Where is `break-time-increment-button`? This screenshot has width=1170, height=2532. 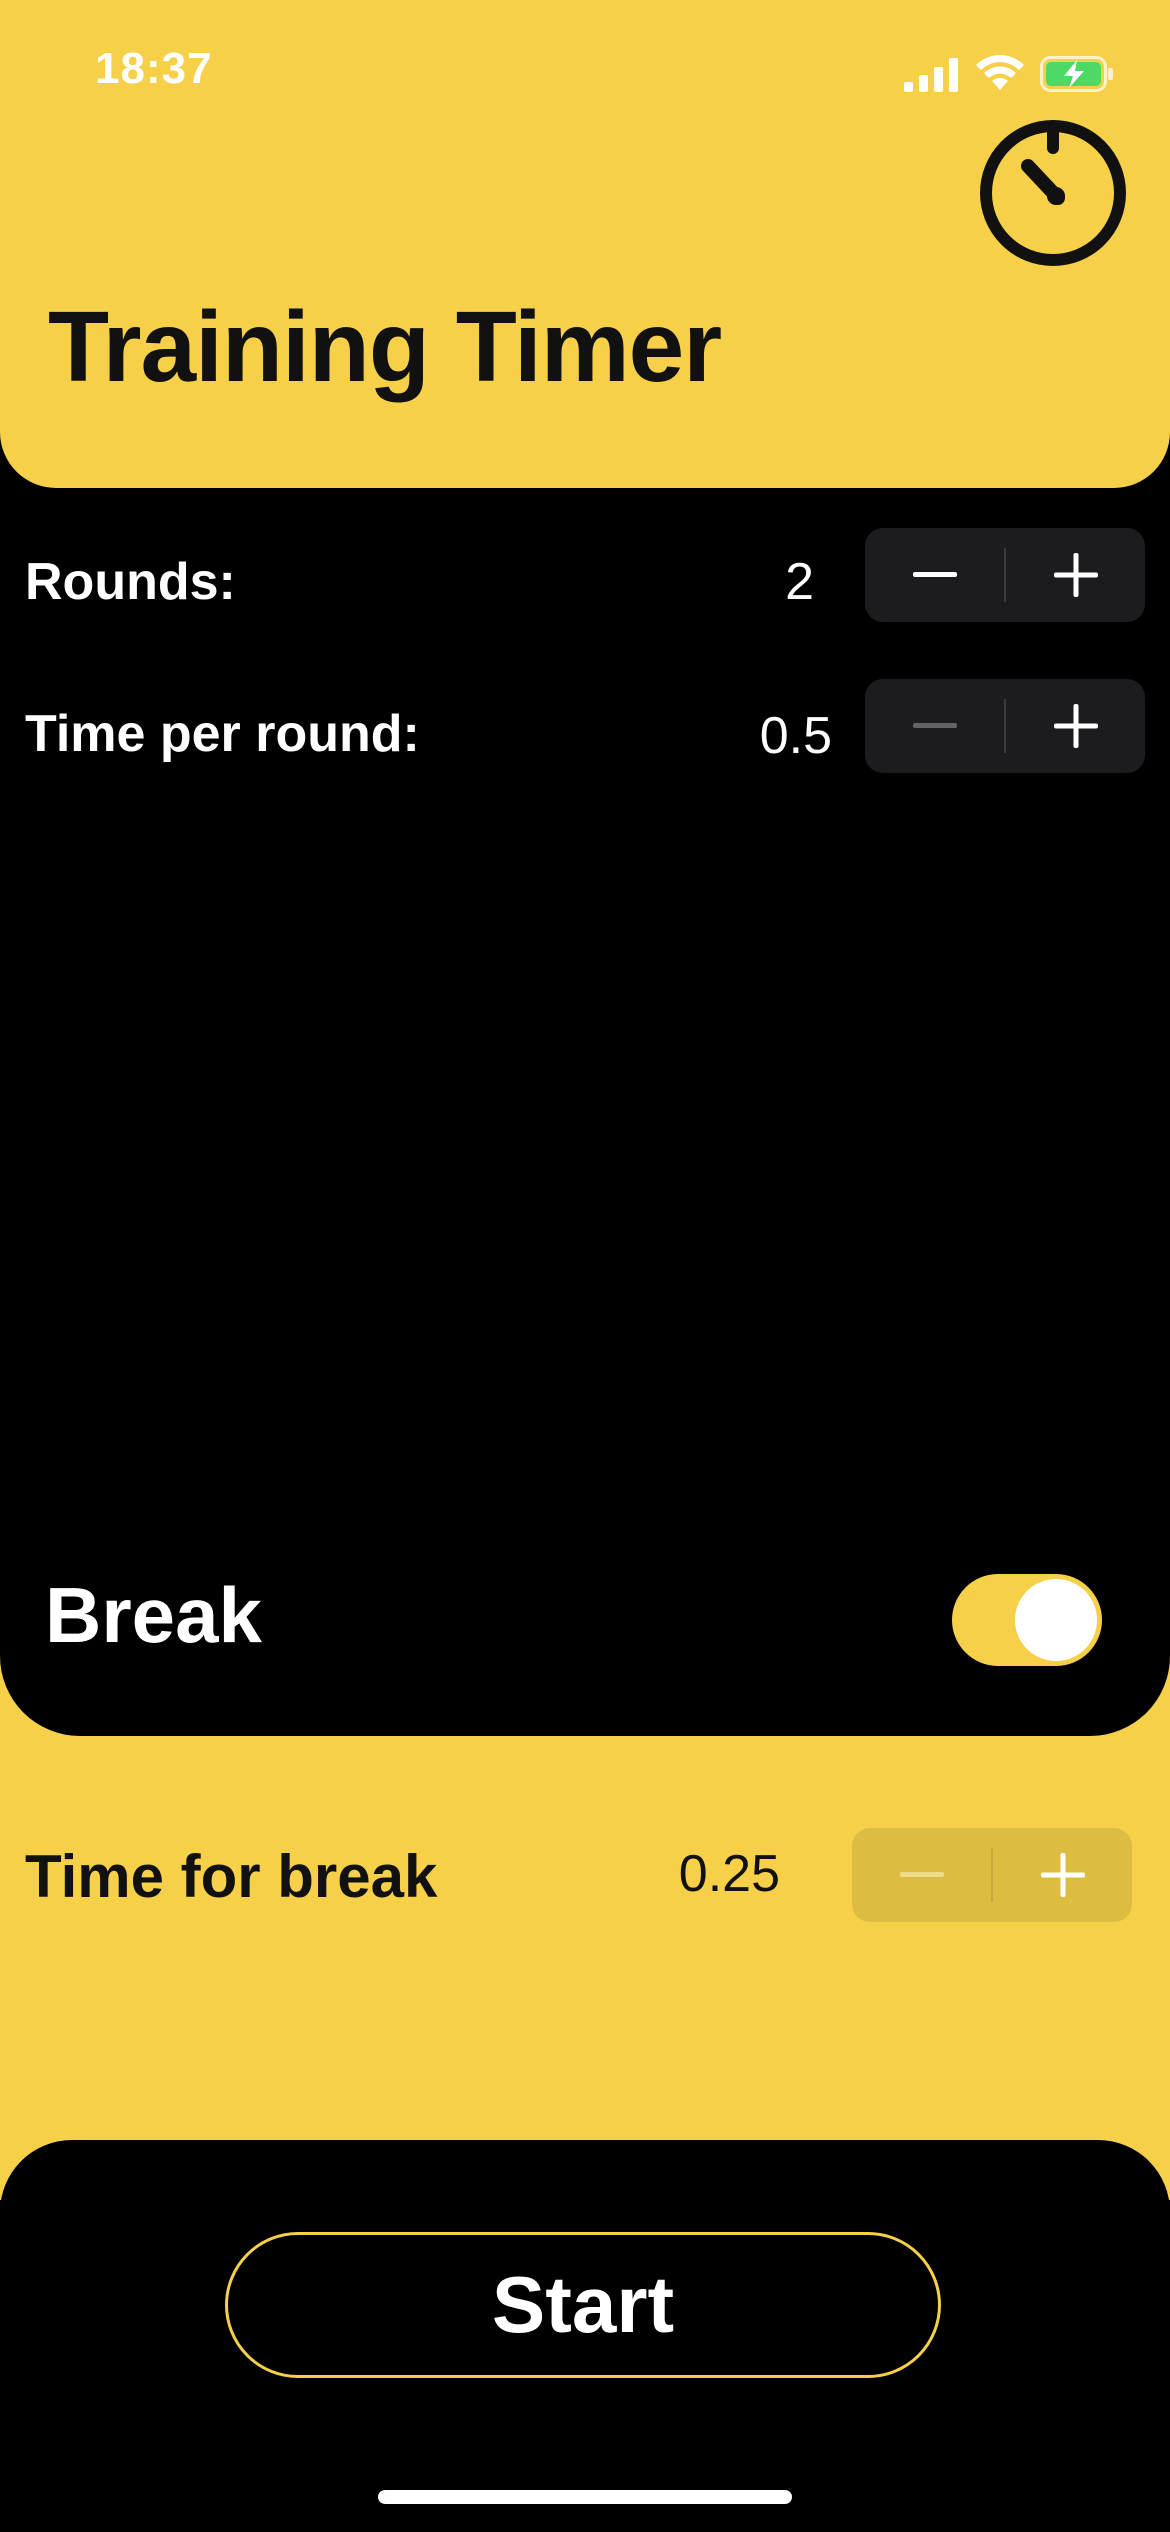
break-time-increment-button is located at coordinates (1062, 1875).